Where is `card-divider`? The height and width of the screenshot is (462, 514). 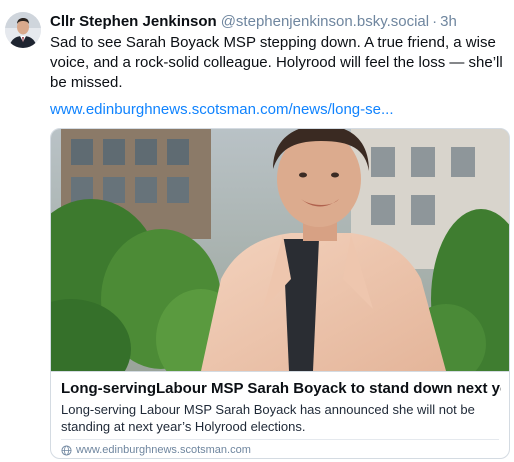 card-divider is located at coordinates (280, 371).